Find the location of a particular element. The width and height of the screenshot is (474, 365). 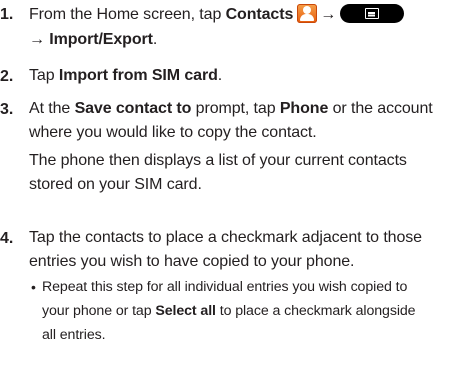

step-number: 1. is located at coordinates (7, 14).